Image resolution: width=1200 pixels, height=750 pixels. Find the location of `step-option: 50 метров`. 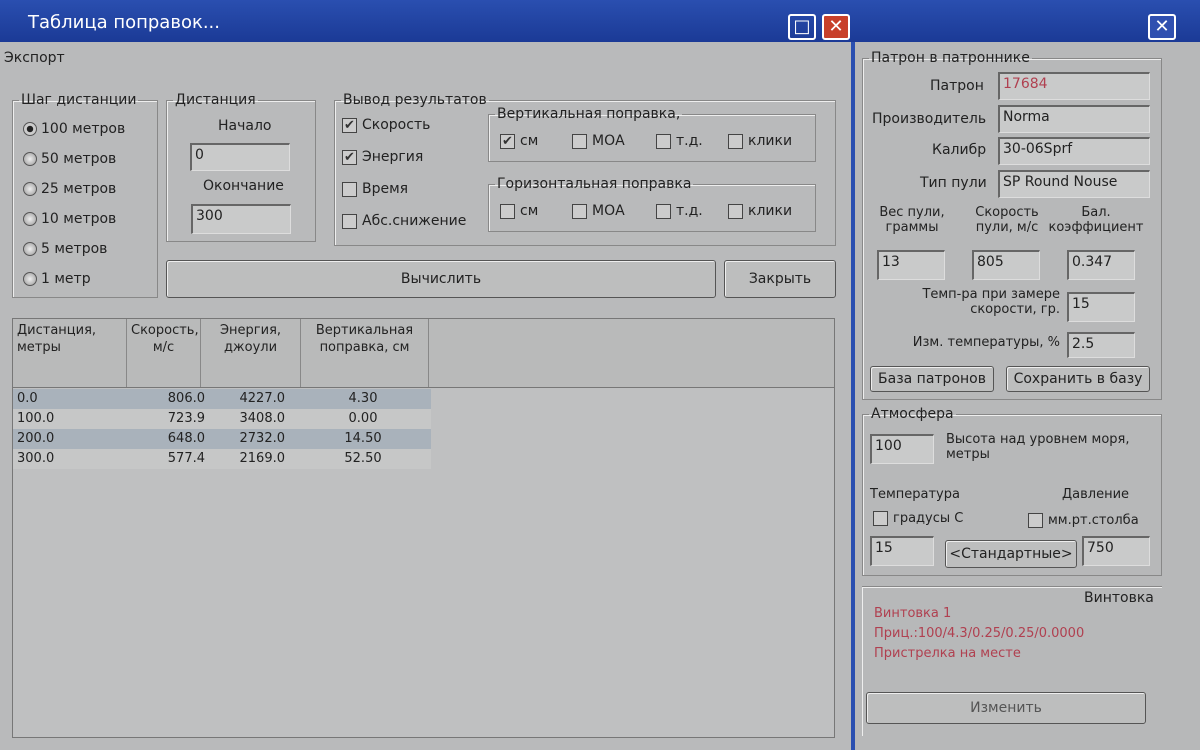

step-option: 50 метров is located at coordinates (90, 159).